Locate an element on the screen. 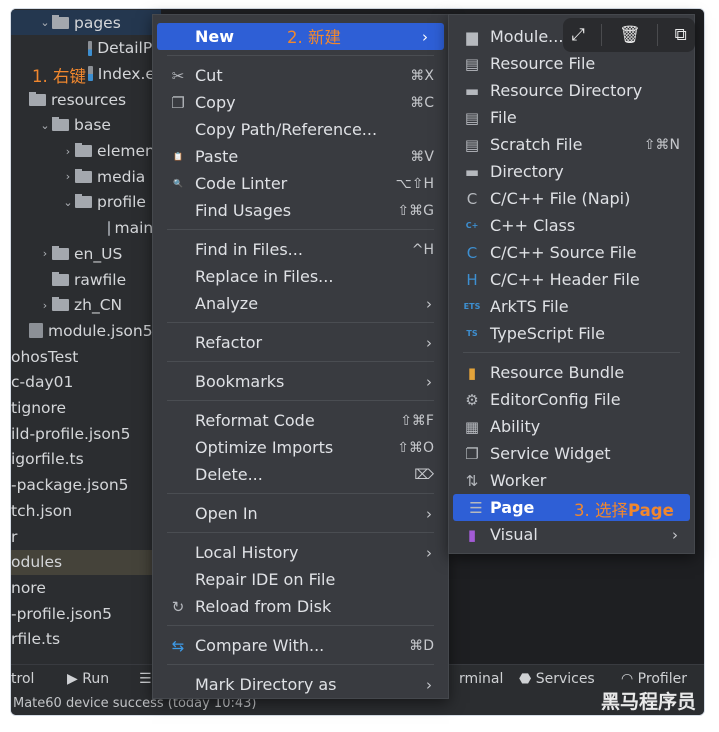 This screenshot has height=732, width=719. tree-item: › media is located at coordinates (86, 176).